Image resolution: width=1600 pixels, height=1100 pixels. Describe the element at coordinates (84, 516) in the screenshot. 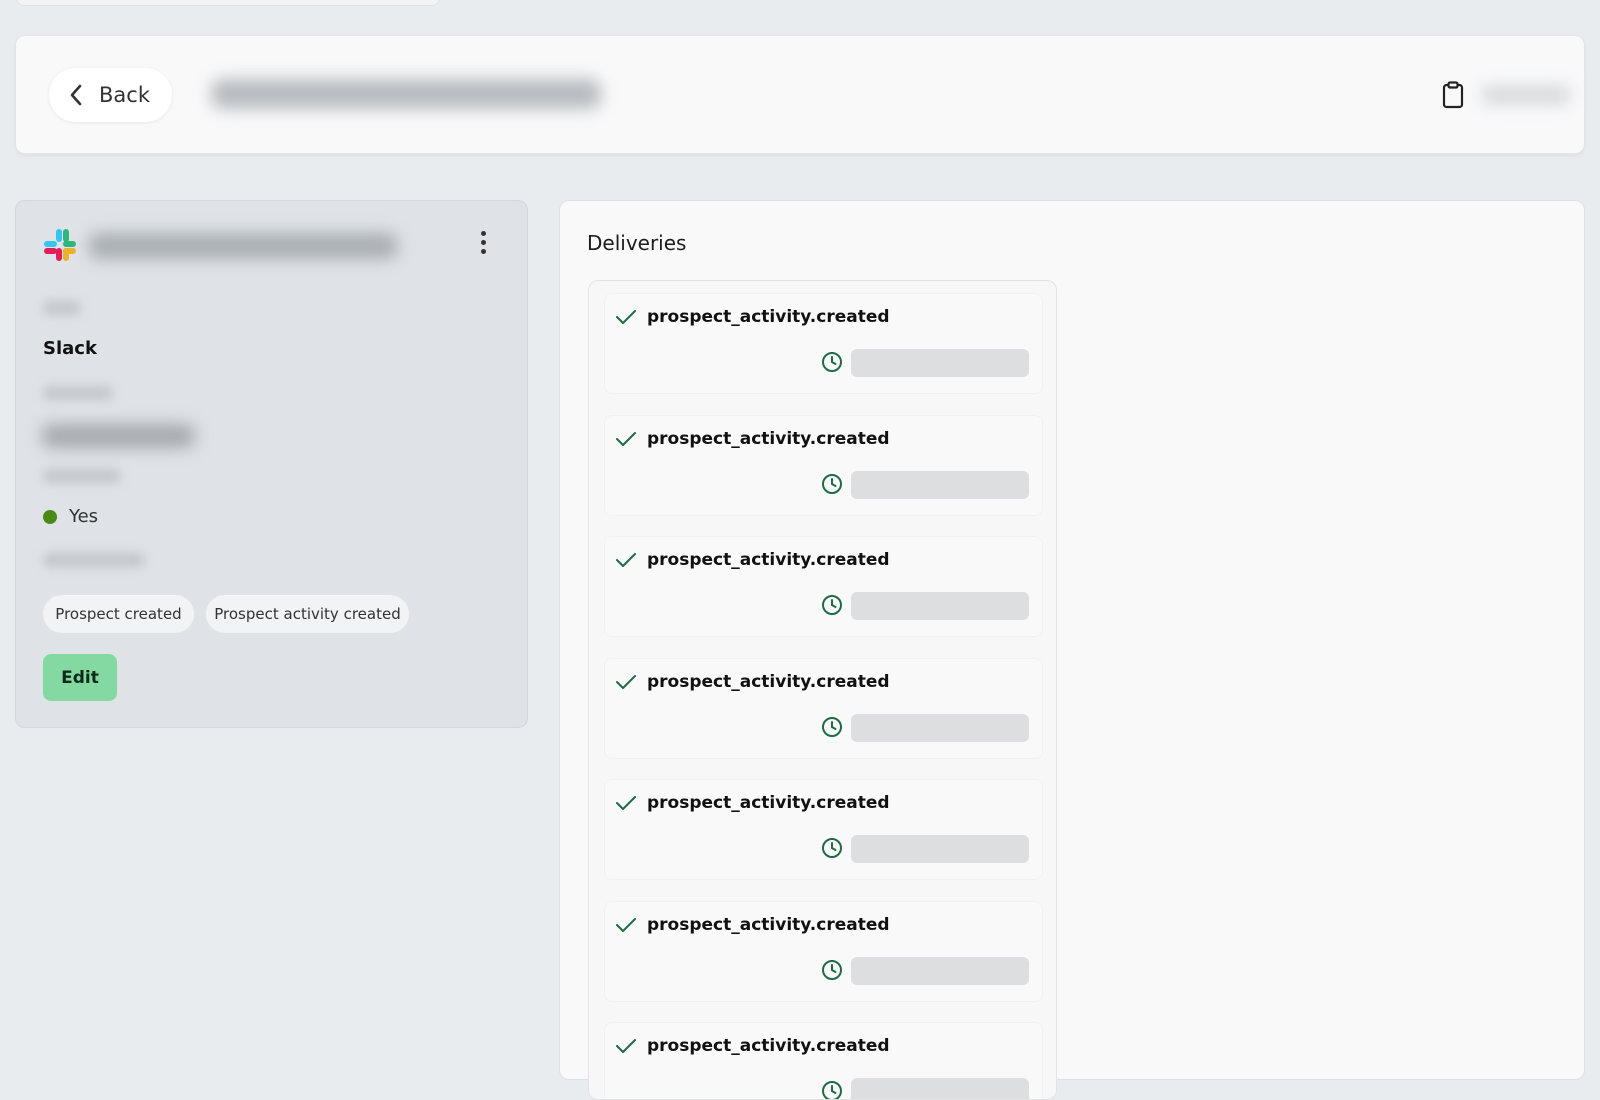

I see `status-value: Yes` at that location.